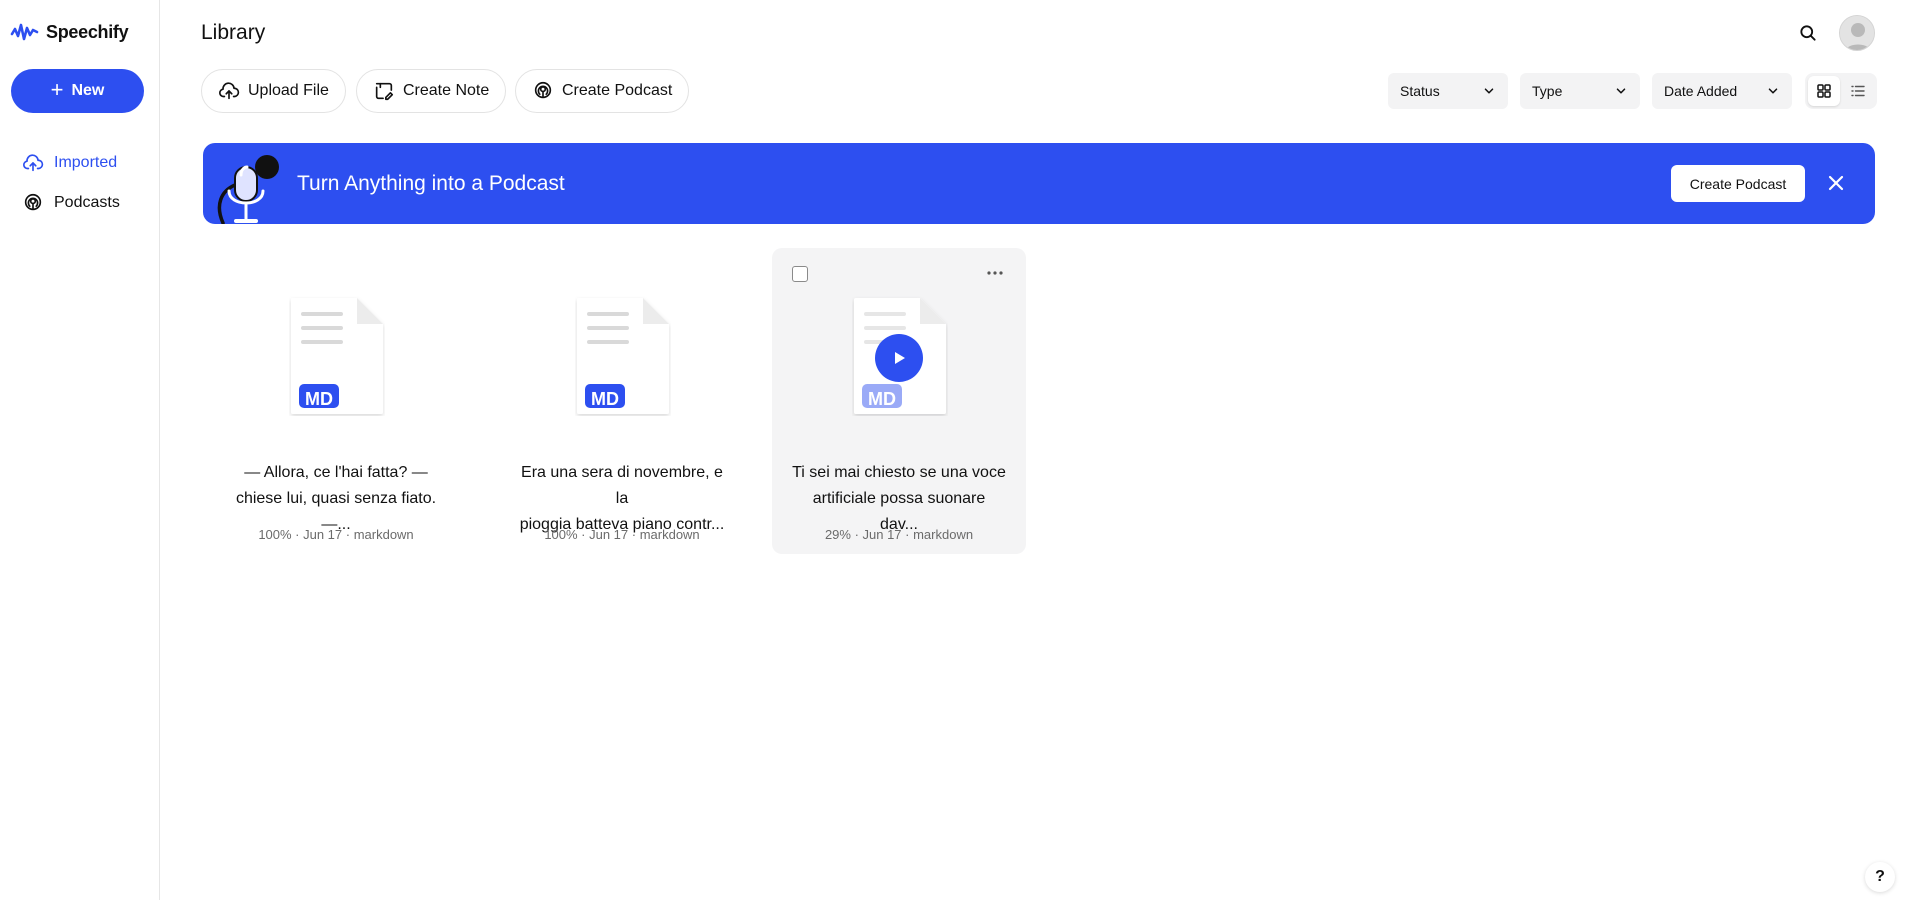  What do you see at coordinates (446, 90) in the screenshot?
I see `create-note-label: Create Note` at bounding box center [446, 90].